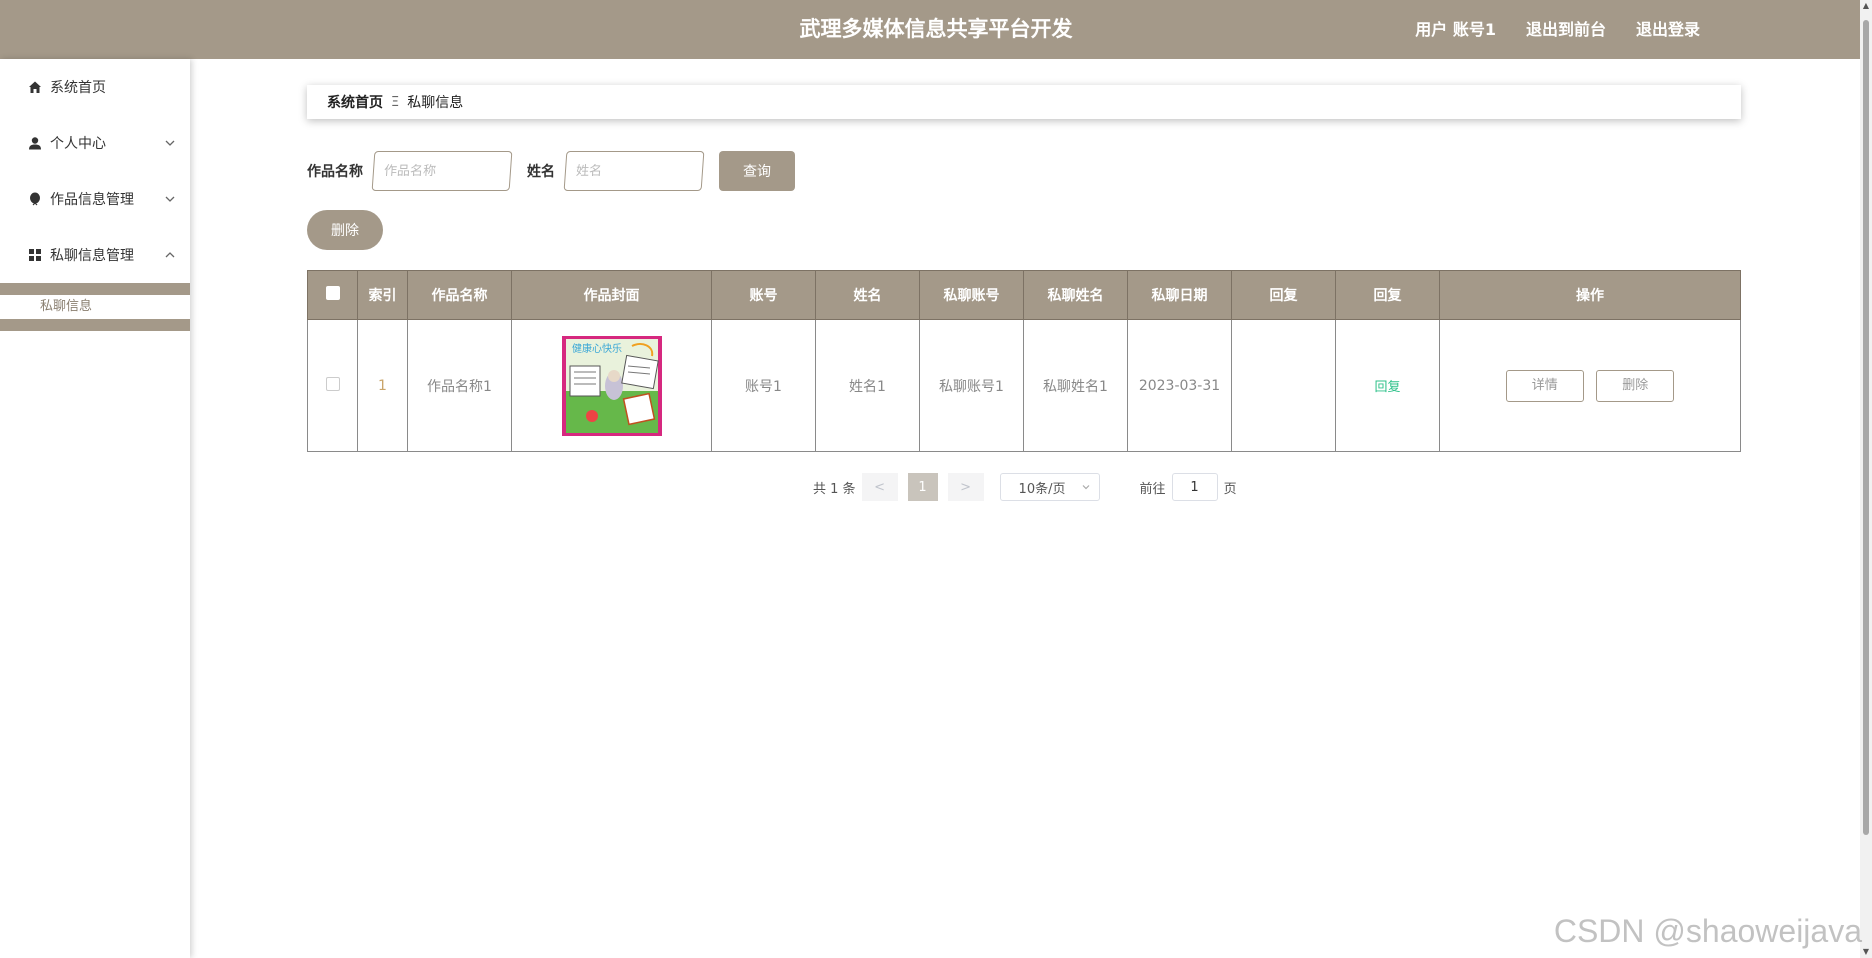 The image size is (1872, 958). I want to click on home-icon, so click(35, 87).